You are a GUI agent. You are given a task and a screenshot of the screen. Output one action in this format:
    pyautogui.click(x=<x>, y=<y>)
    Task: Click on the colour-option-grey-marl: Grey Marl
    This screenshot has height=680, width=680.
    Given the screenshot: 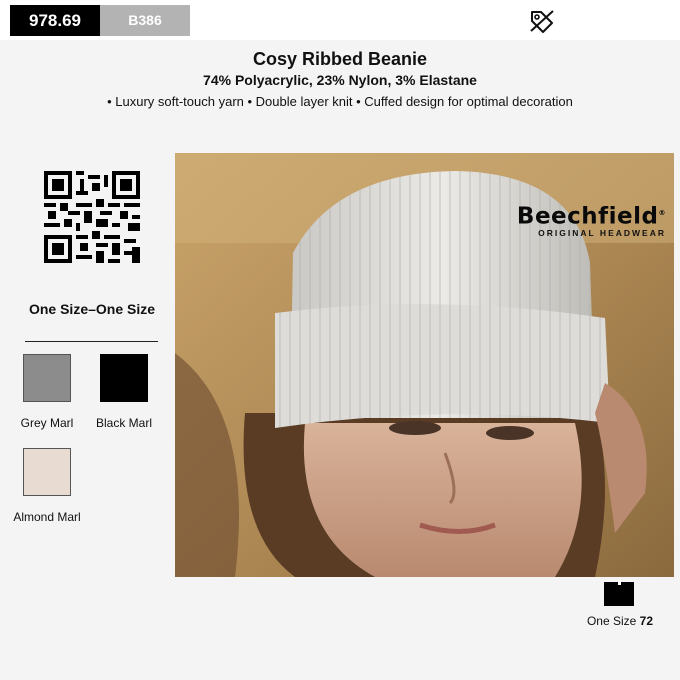 What is the action you would take?
    pyautogui.click(x=47, y=392)
    